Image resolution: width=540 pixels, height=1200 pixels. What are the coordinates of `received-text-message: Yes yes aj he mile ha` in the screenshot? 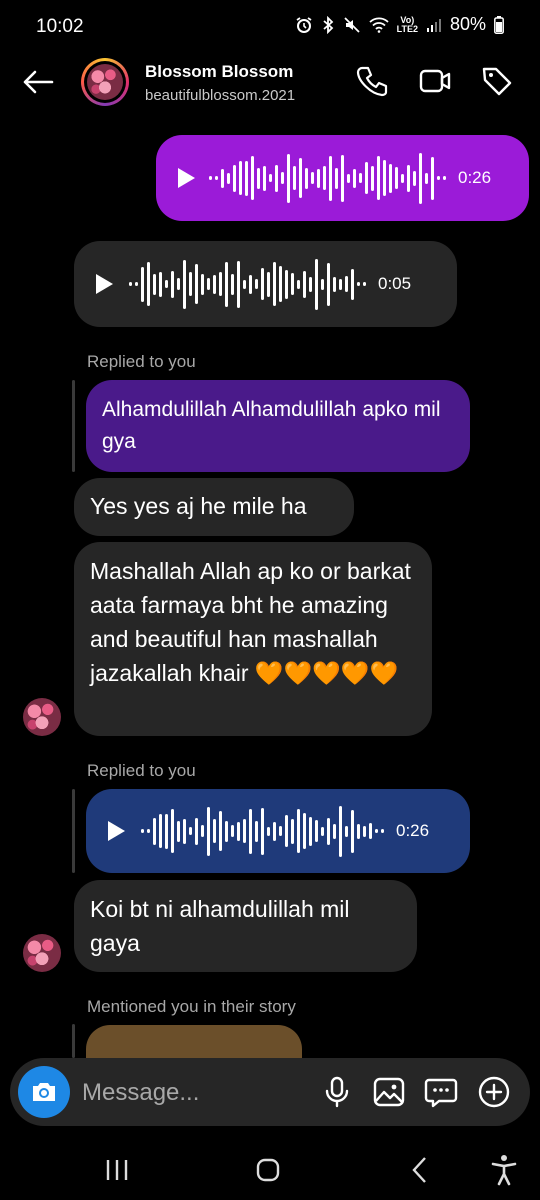 It's located at (214, 507).